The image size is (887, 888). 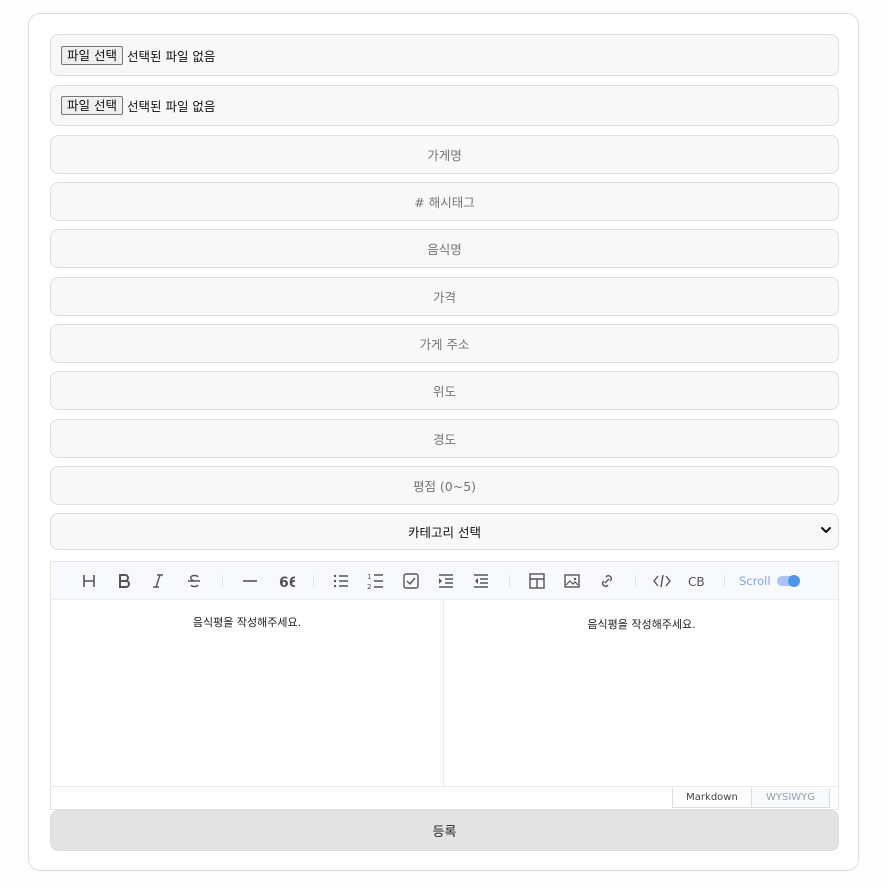 What do you see at coordinates (376, 581) in the screenshot?
I see `ordered-list-icon: 12` at bounding box center [376, 581].